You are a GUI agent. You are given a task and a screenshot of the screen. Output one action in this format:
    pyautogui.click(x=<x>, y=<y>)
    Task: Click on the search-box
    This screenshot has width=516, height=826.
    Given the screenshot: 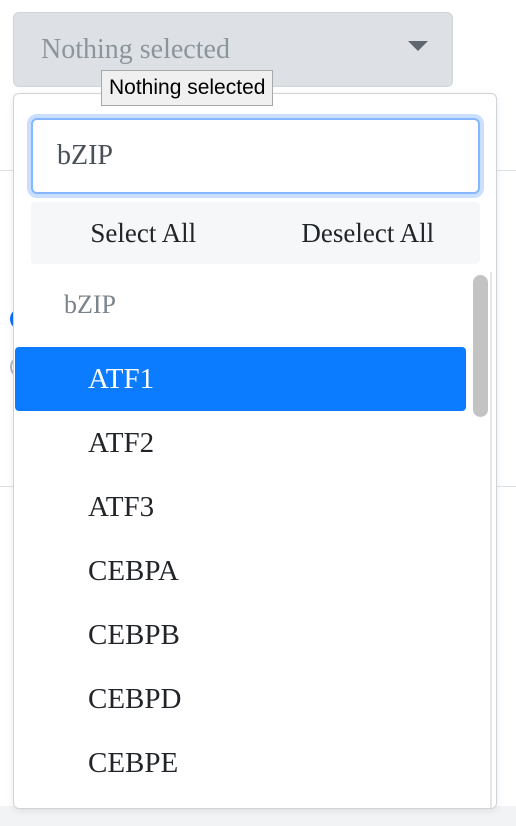 What is the action you would take?
    pyautogui.click(x=255, y=156)
    